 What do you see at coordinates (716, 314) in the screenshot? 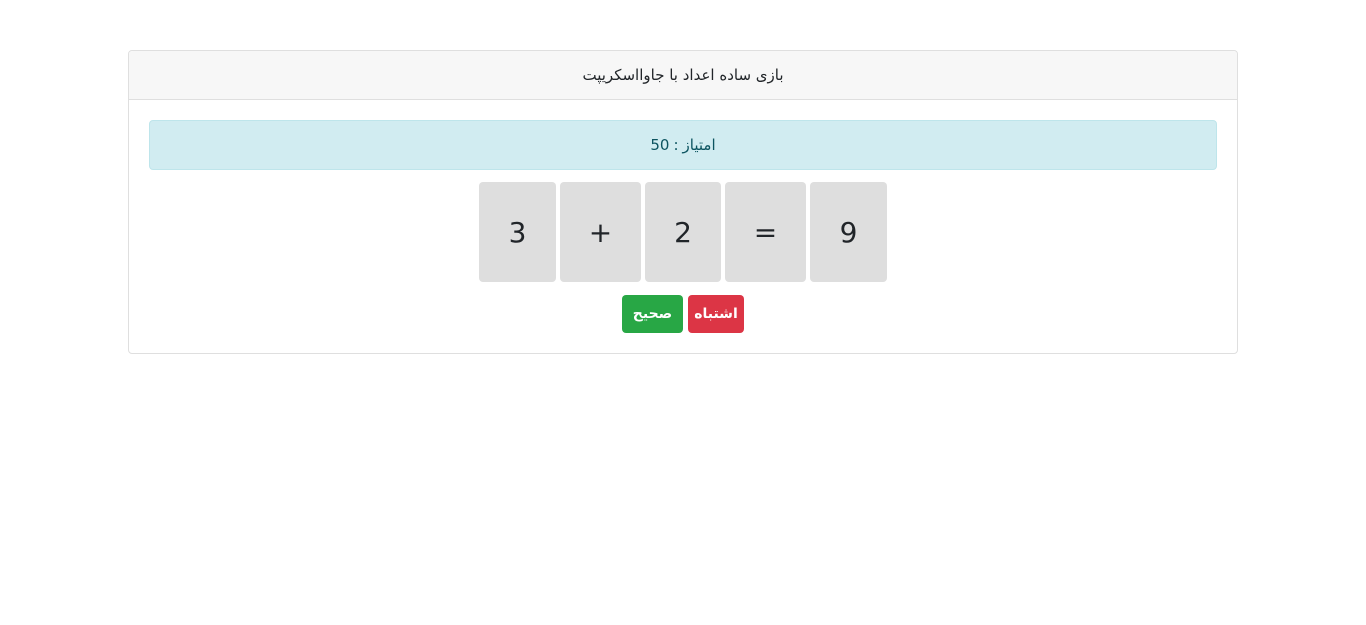
I see `wrong-button: اشتباه` at bounding box center [716, 314].